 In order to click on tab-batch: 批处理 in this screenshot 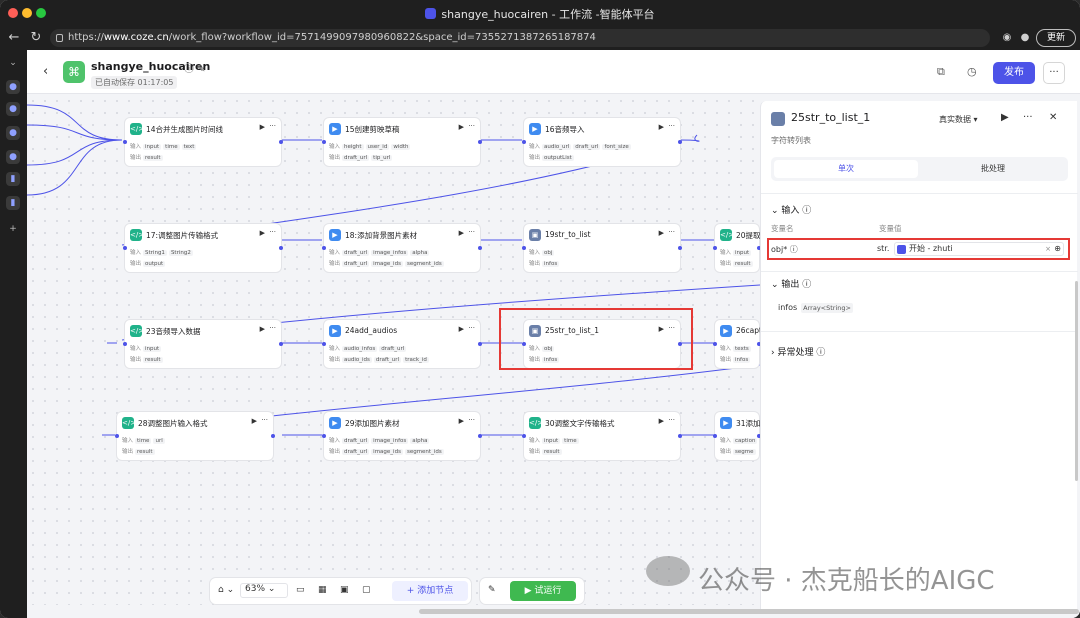, I will do `click(993, 169)`.